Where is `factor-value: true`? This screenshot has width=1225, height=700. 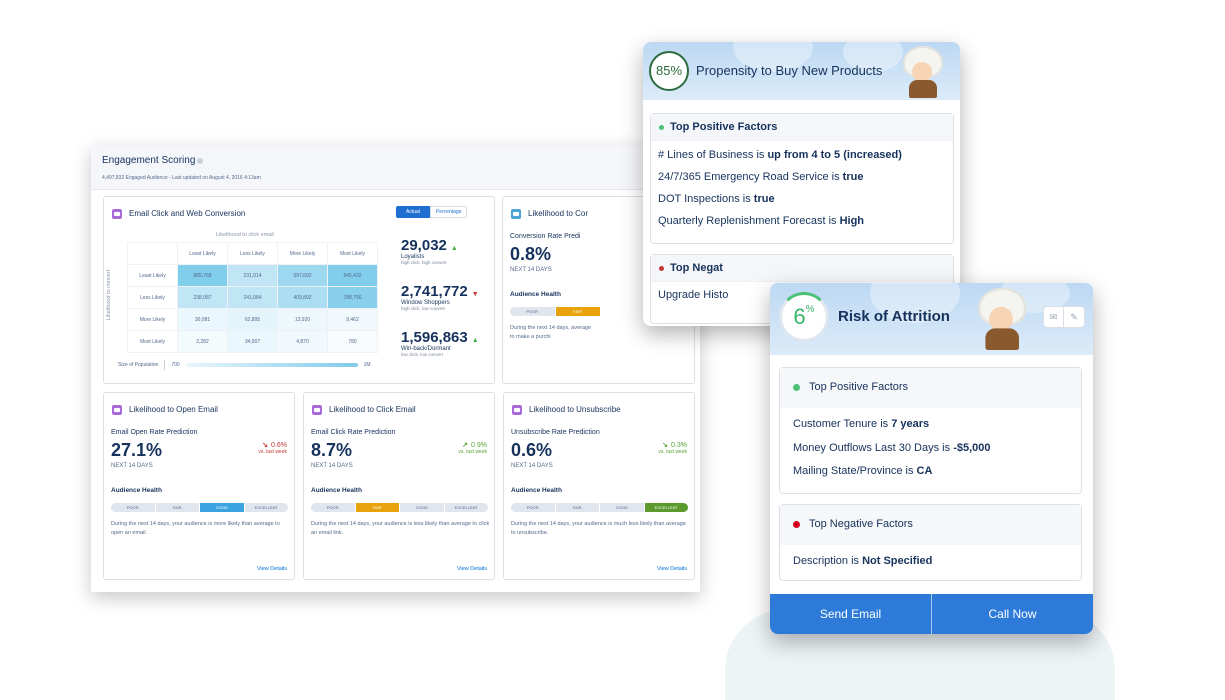
factor-value: true is located at coordinates (853, 177).